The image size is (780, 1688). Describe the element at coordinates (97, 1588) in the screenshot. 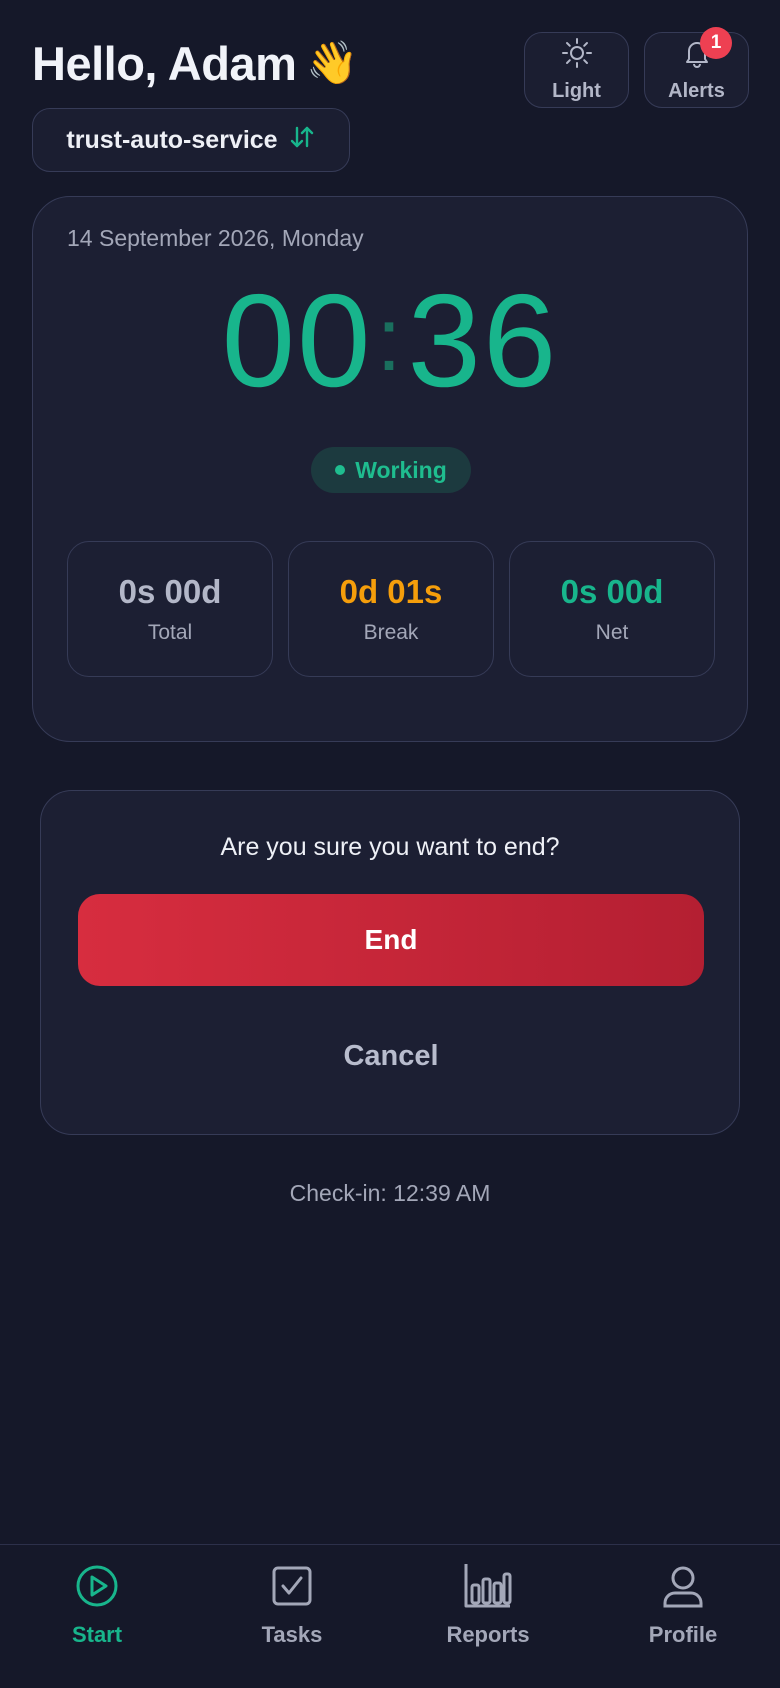

I see `play-circle-icon` at that location.